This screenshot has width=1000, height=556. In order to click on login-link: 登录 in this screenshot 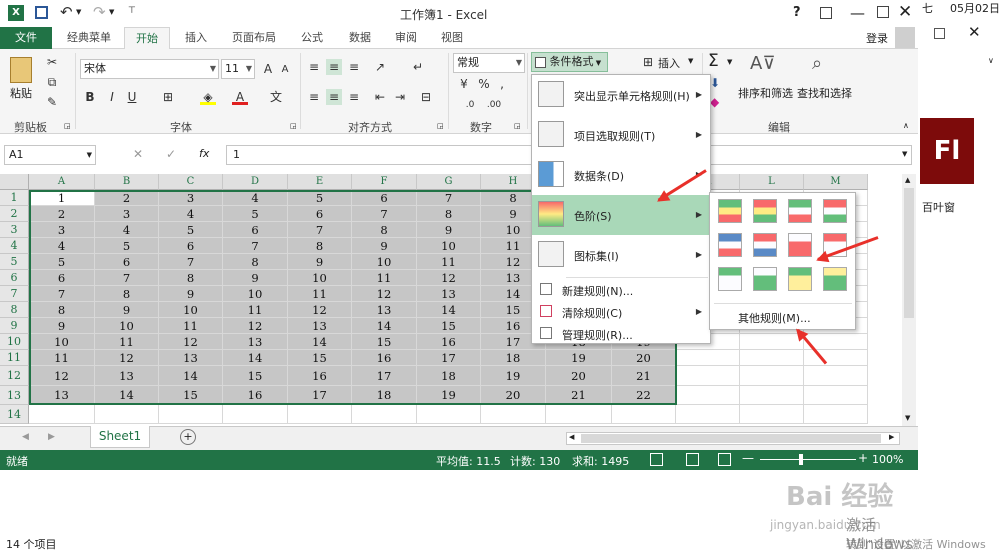, I will do `click(877, 38)`.